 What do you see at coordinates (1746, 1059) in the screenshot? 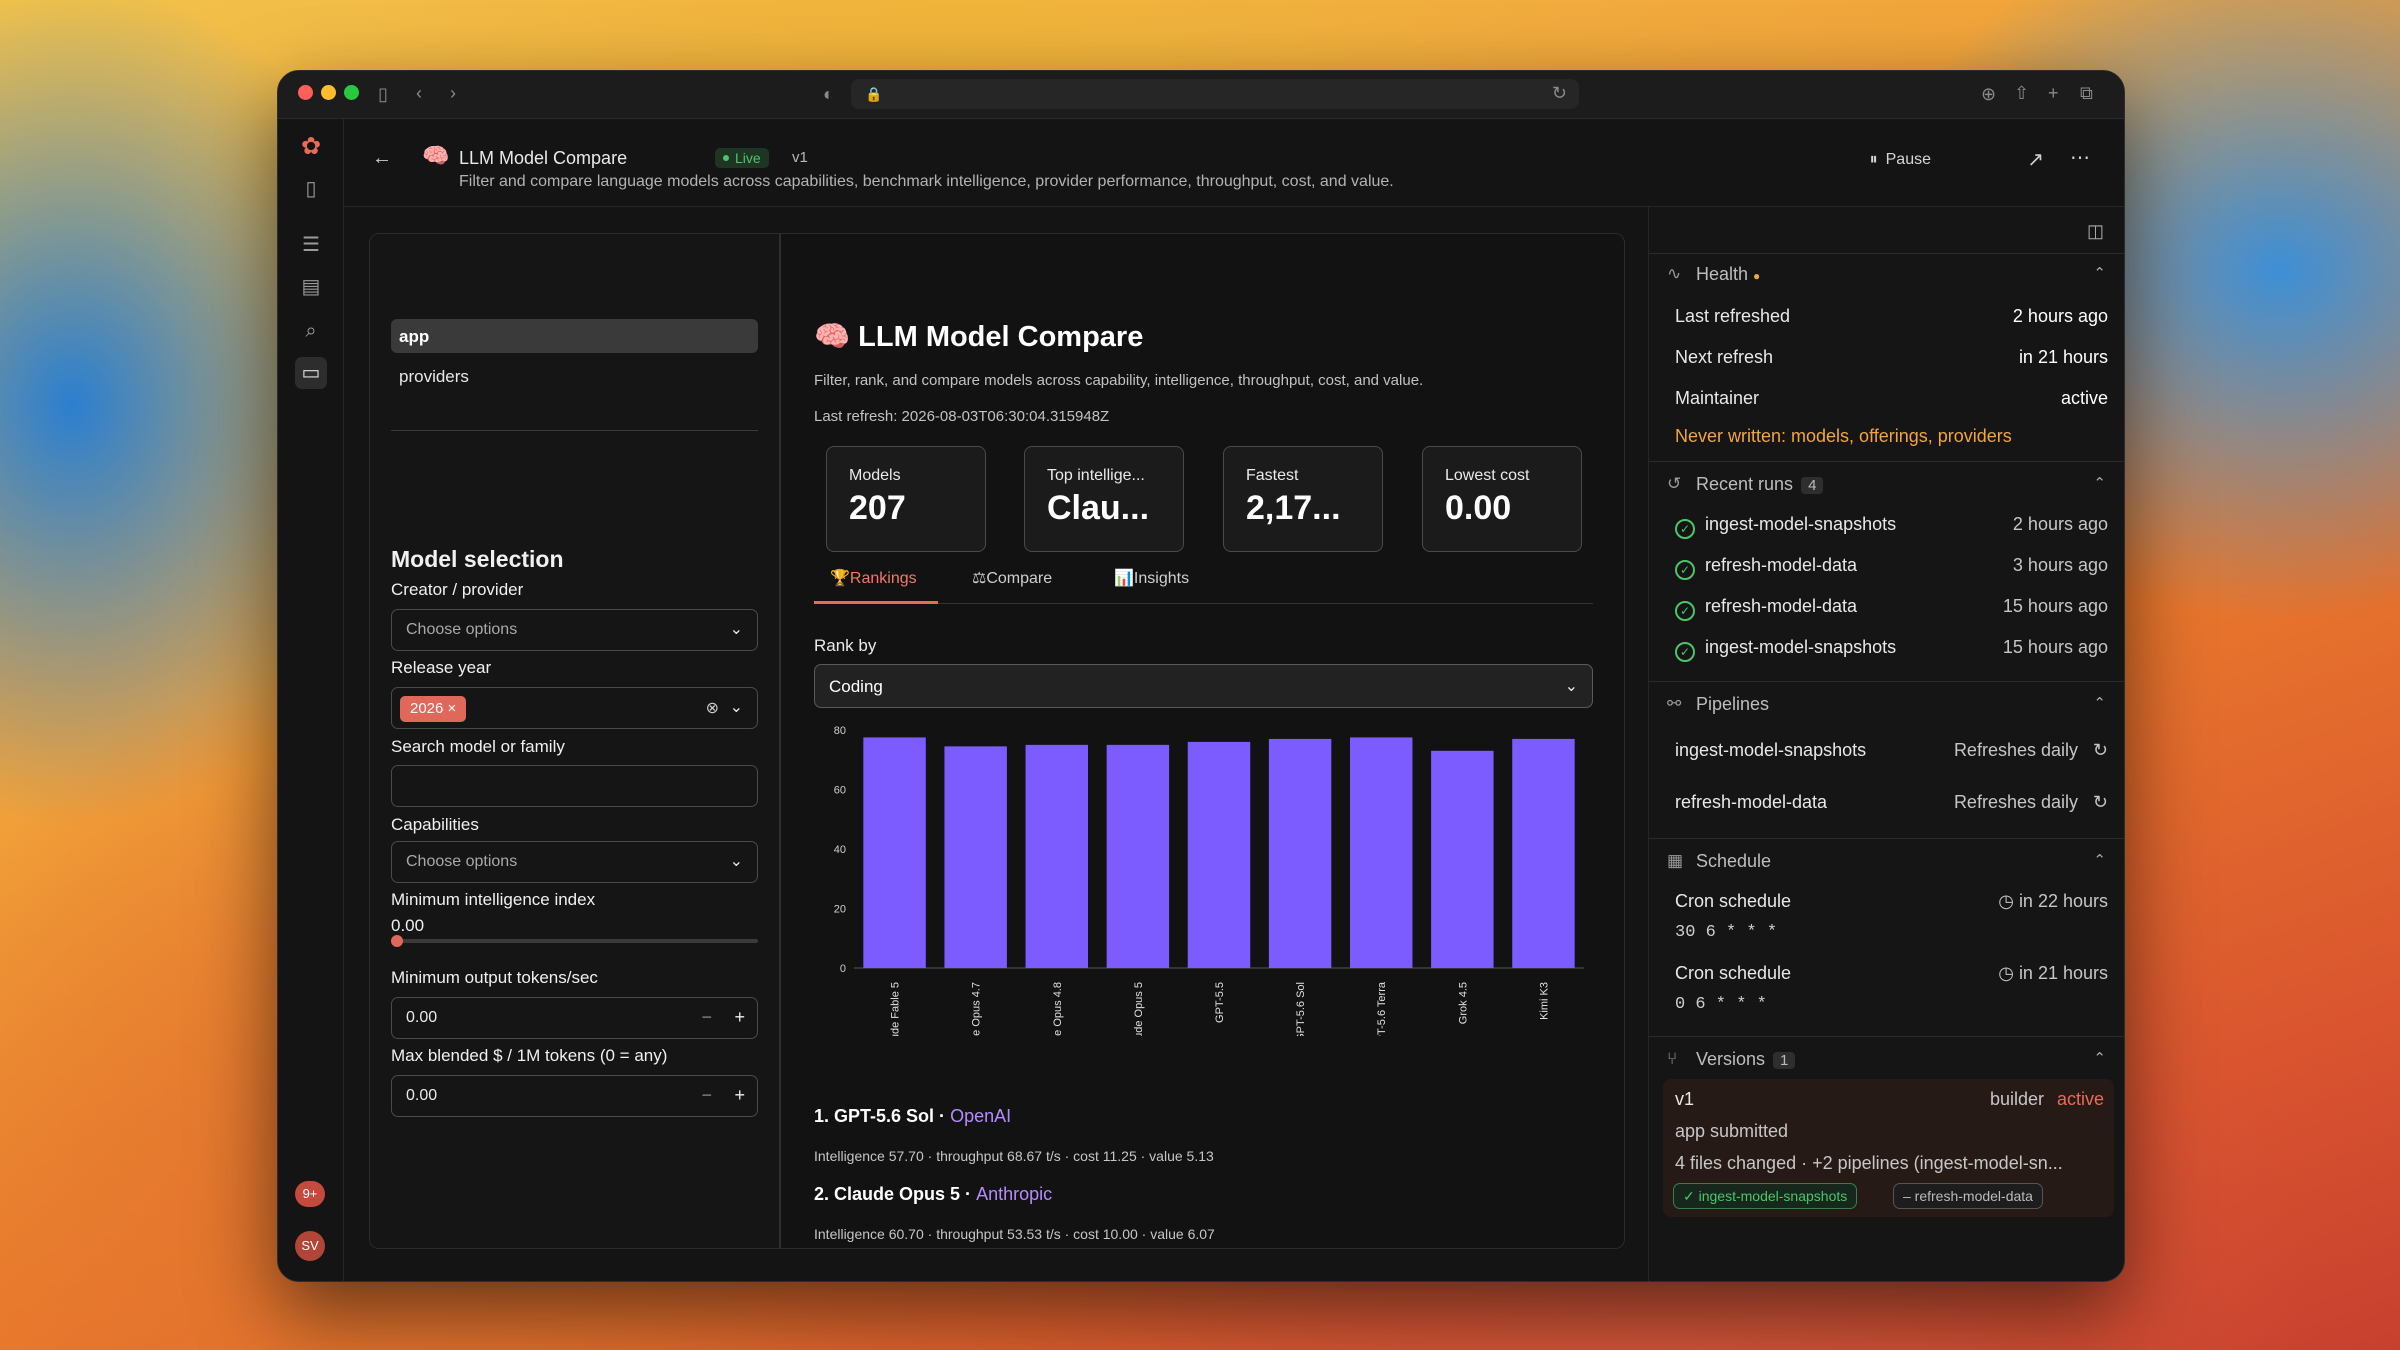
I see `versions-title: Versions 1` at bounding box center [1746, 1059].